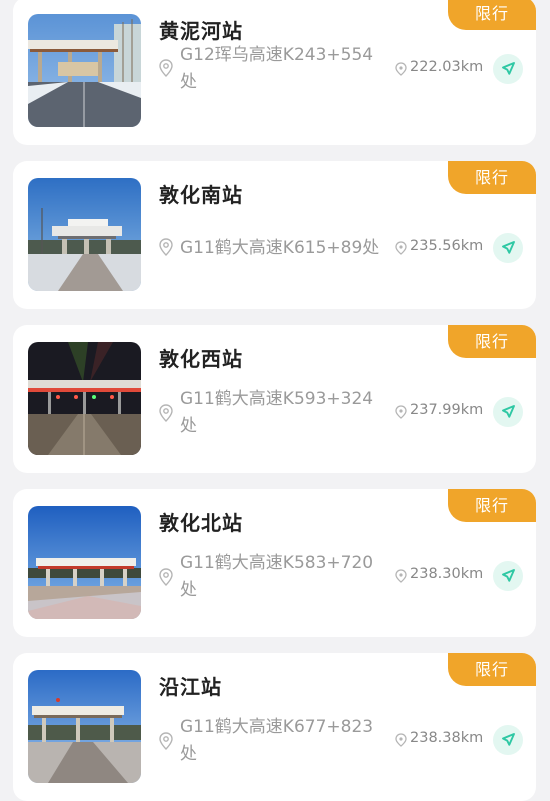 This screenshot has width=550, height=801. What do you see at coordinates (201, 359) in the screenshot?
I see `station-name: 敦化西站` at bounding box center [201, 359].